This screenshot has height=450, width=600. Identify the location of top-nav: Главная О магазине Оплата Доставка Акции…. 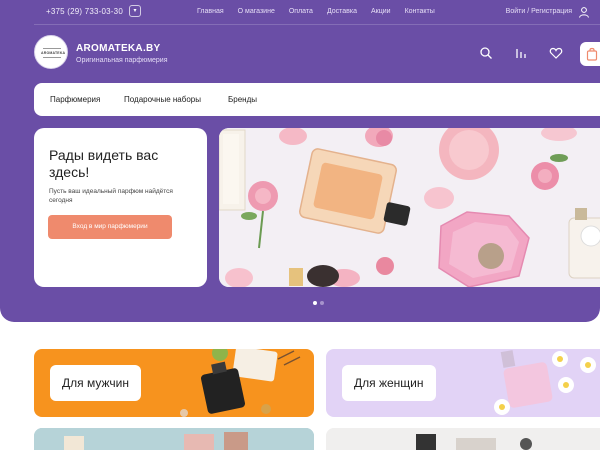
(323, 11).